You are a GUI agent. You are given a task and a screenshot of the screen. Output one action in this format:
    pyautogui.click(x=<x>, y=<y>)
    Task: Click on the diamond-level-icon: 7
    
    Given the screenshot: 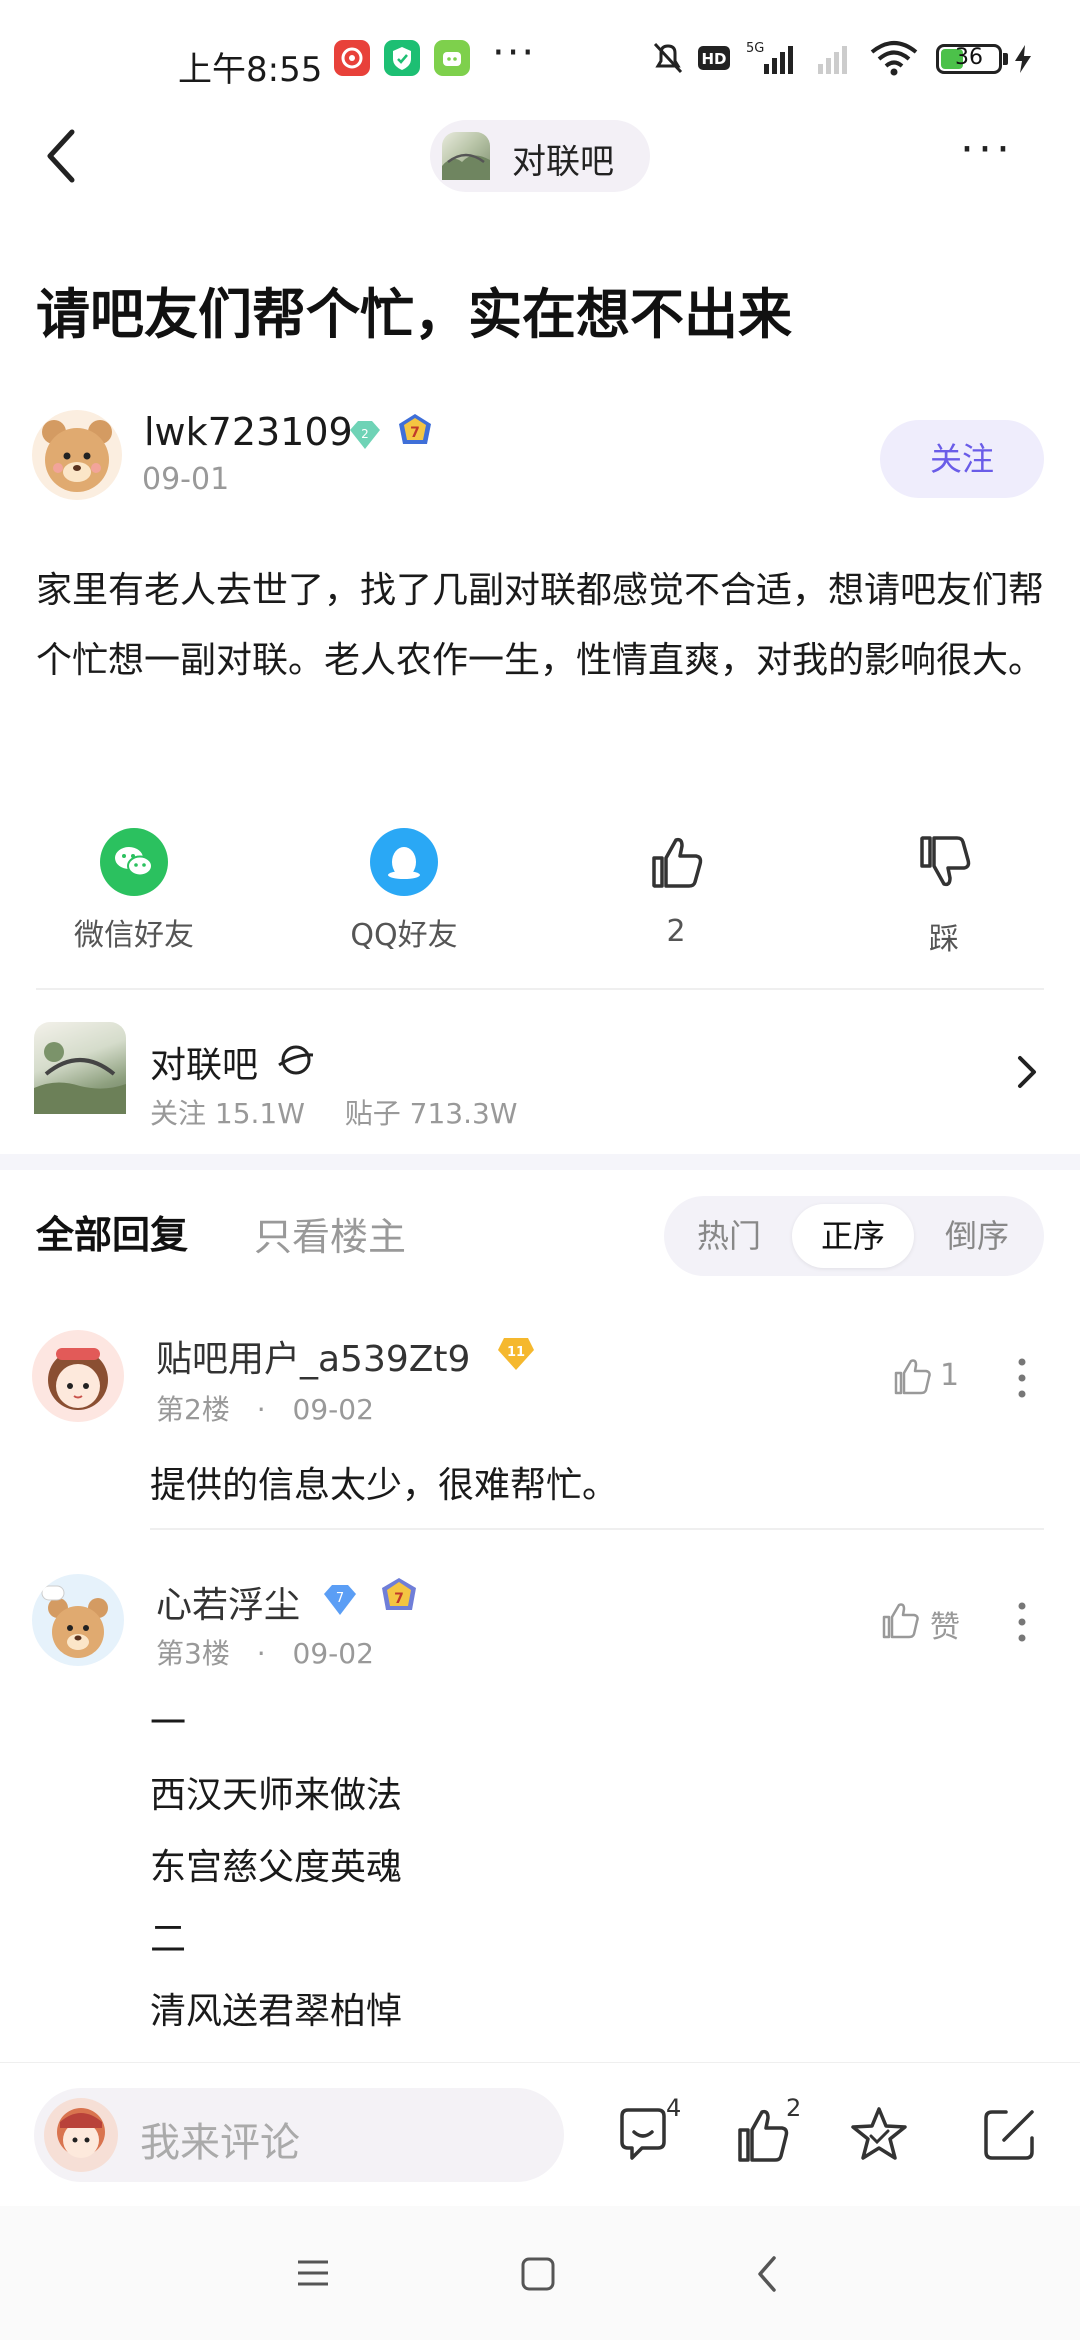 What is the action you would take?
    pyautogui.click(x=340, y=1600)
    